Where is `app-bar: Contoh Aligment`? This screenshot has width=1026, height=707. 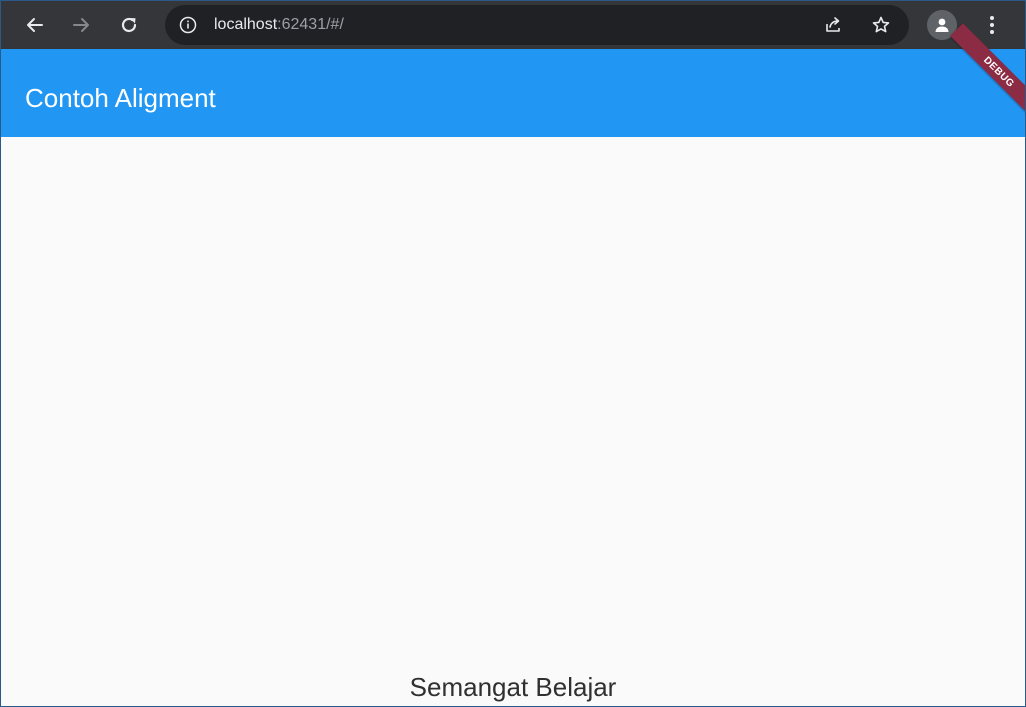 app-bar: Contoh Aligment is located at coordinates (513, 93).